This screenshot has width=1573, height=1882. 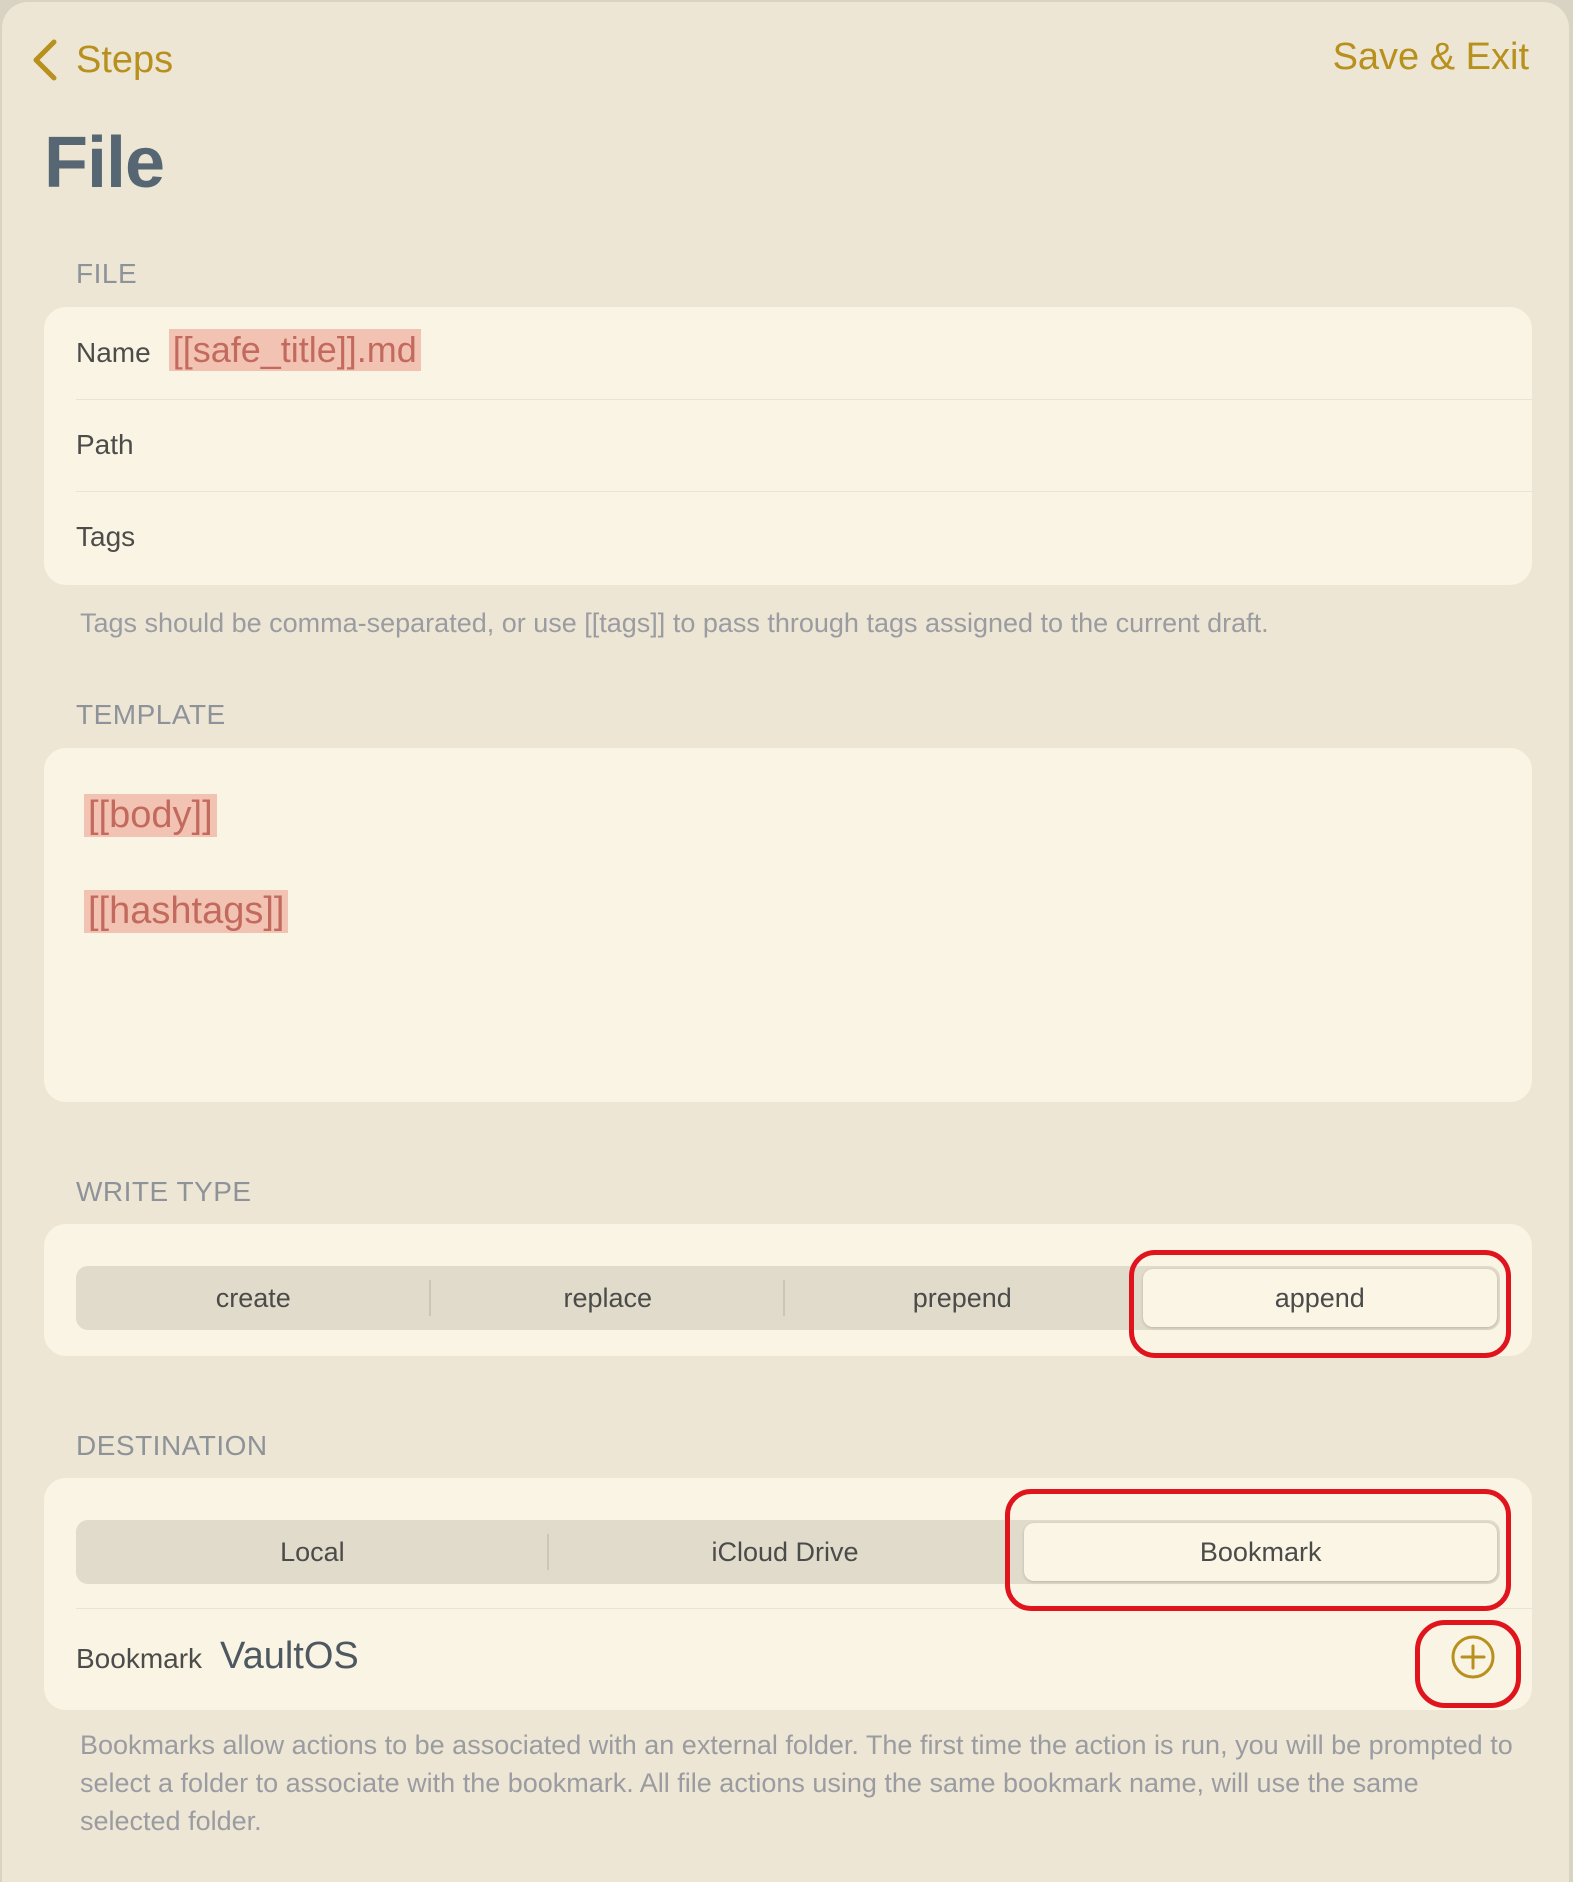 I want to click on file-card: Name [[safe_title]].md Path Tags, so click(x=788, y=446).